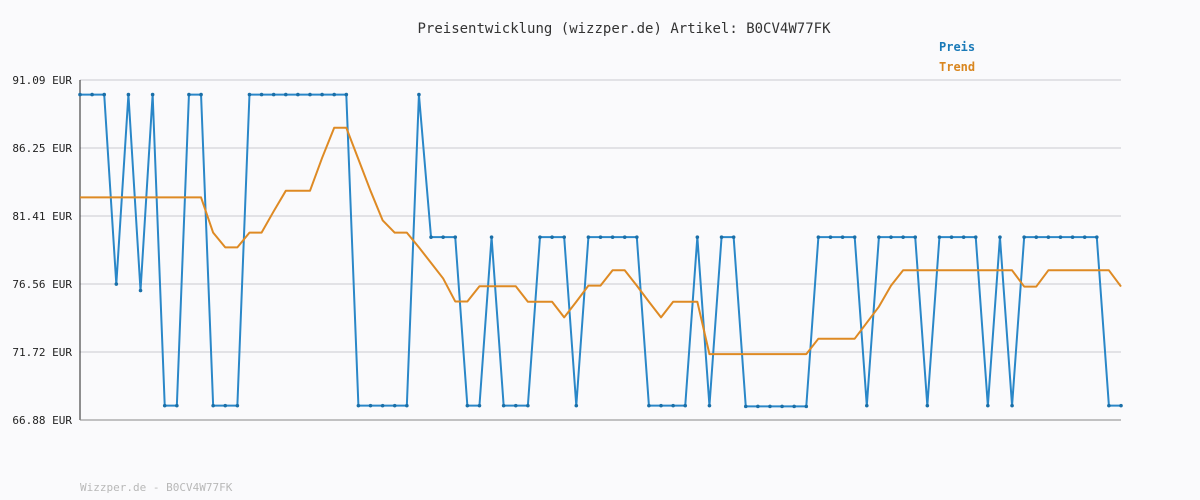 The height and width of the screenshot is (500, 1200). What do you see at coordinates (957, 47) in the screenshot?
I see `legend-label-preis: Preis` at bounding box center [957, 47].